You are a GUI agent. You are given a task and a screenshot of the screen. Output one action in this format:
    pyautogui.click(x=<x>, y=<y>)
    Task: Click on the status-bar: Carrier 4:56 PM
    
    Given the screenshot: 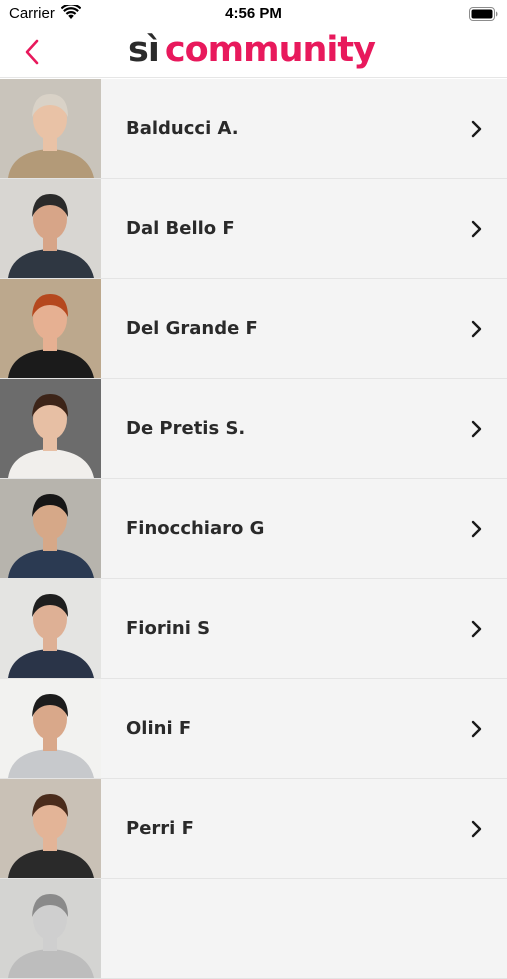 What is the action you would take?
    pyautogui.click(x=253, y=14)
    